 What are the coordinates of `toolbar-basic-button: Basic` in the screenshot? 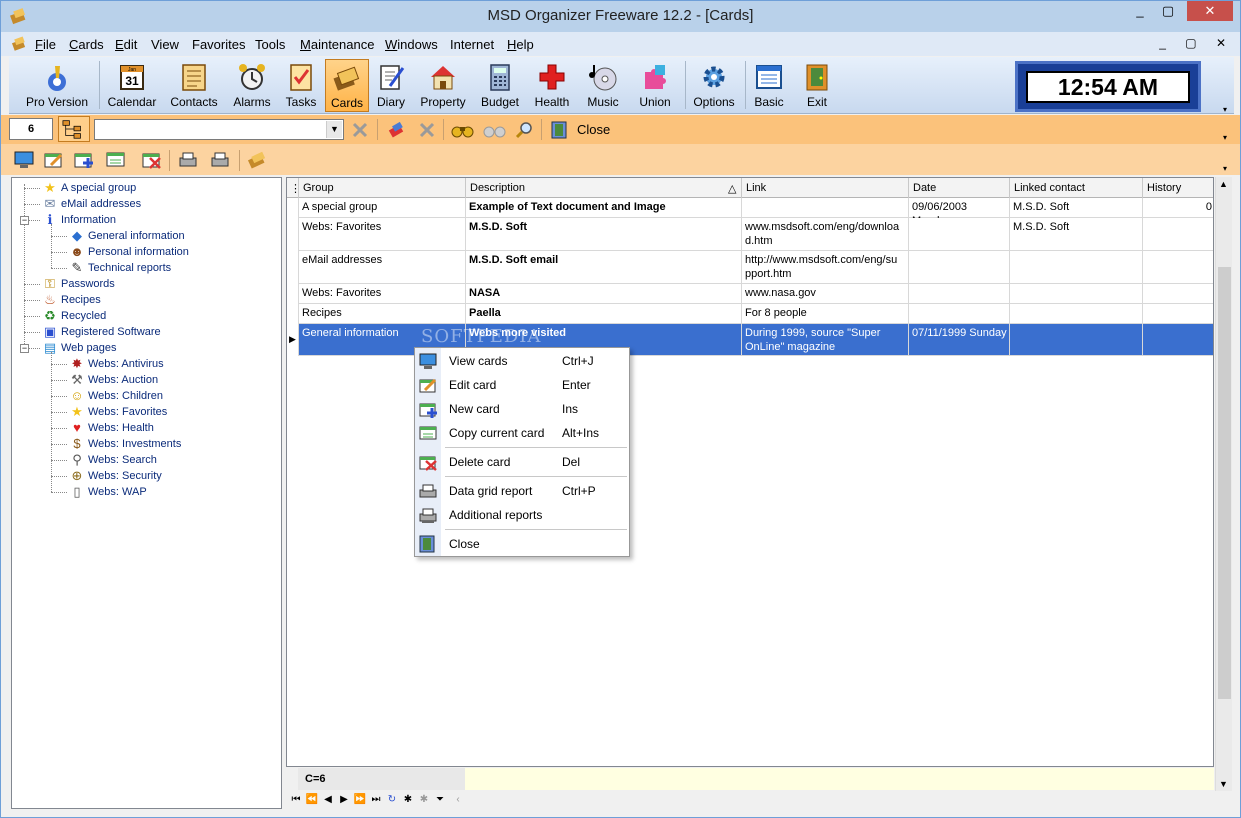 It's located at (769, 85).